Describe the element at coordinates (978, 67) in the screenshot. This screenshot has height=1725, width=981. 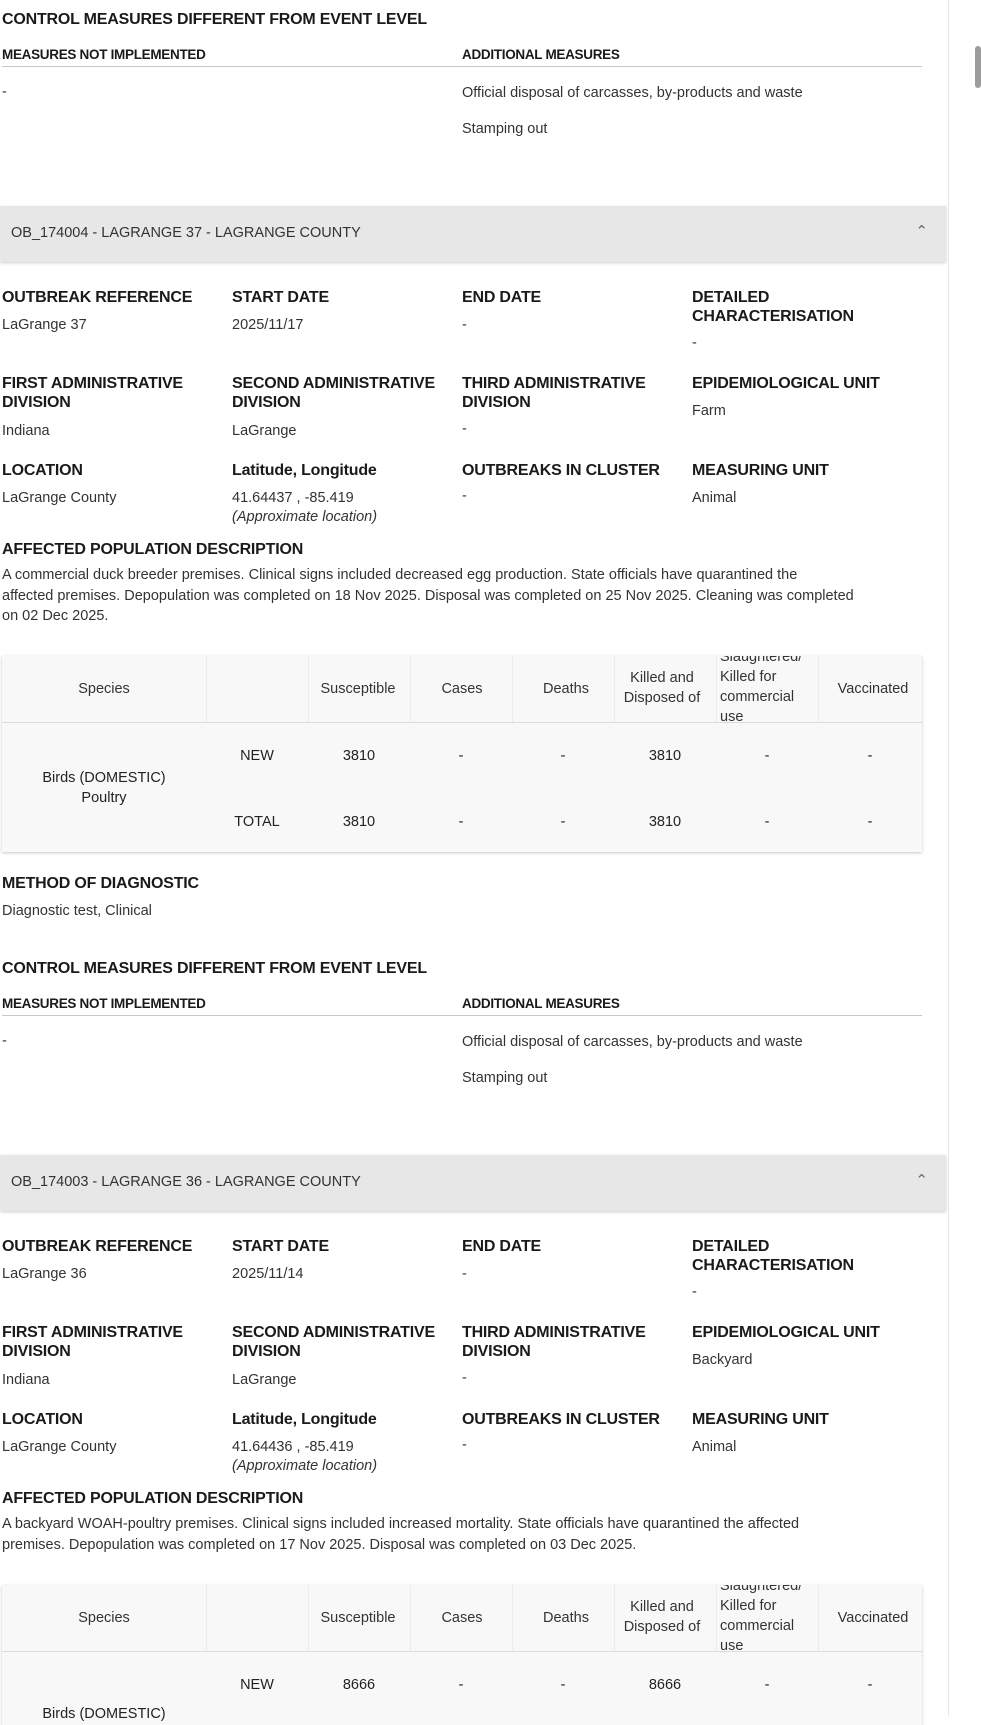
I see `scrollbar-thumb` at that location.